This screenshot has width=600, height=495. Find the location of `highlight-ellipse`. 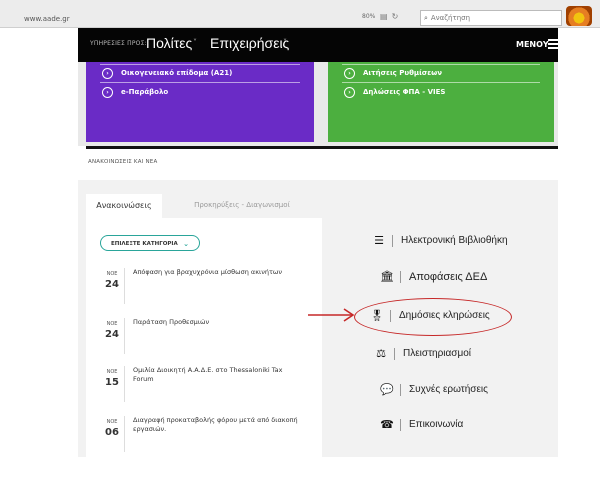

highlight-ellipse is located at coordinates (433, 317).